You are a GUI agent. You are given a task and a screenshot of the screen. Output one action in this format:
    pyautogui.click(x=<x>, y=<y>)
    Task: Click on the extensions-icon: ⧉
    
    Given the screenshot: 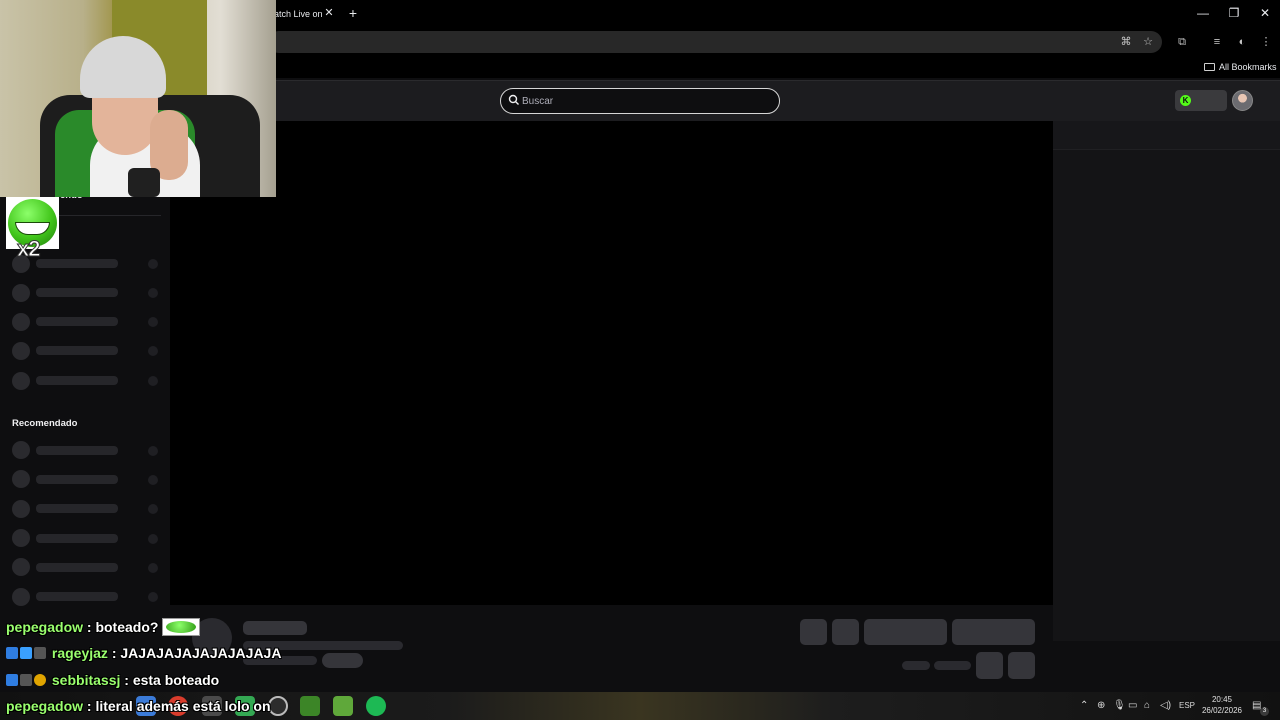 What is the action you would take?
    pyautogui.click(x=1182, y=42)
    